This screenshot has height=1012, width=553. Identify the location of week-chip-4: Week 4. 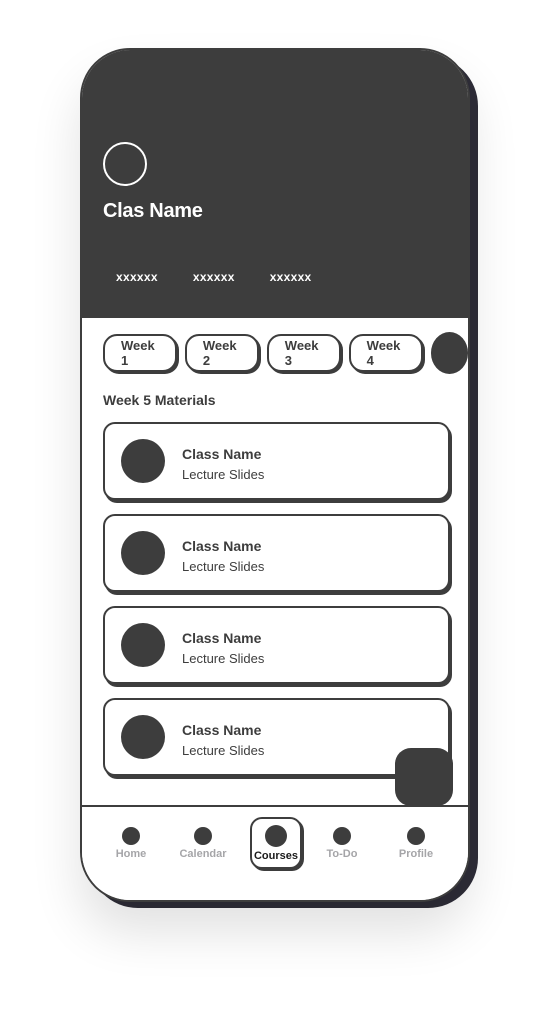
(385, 353).